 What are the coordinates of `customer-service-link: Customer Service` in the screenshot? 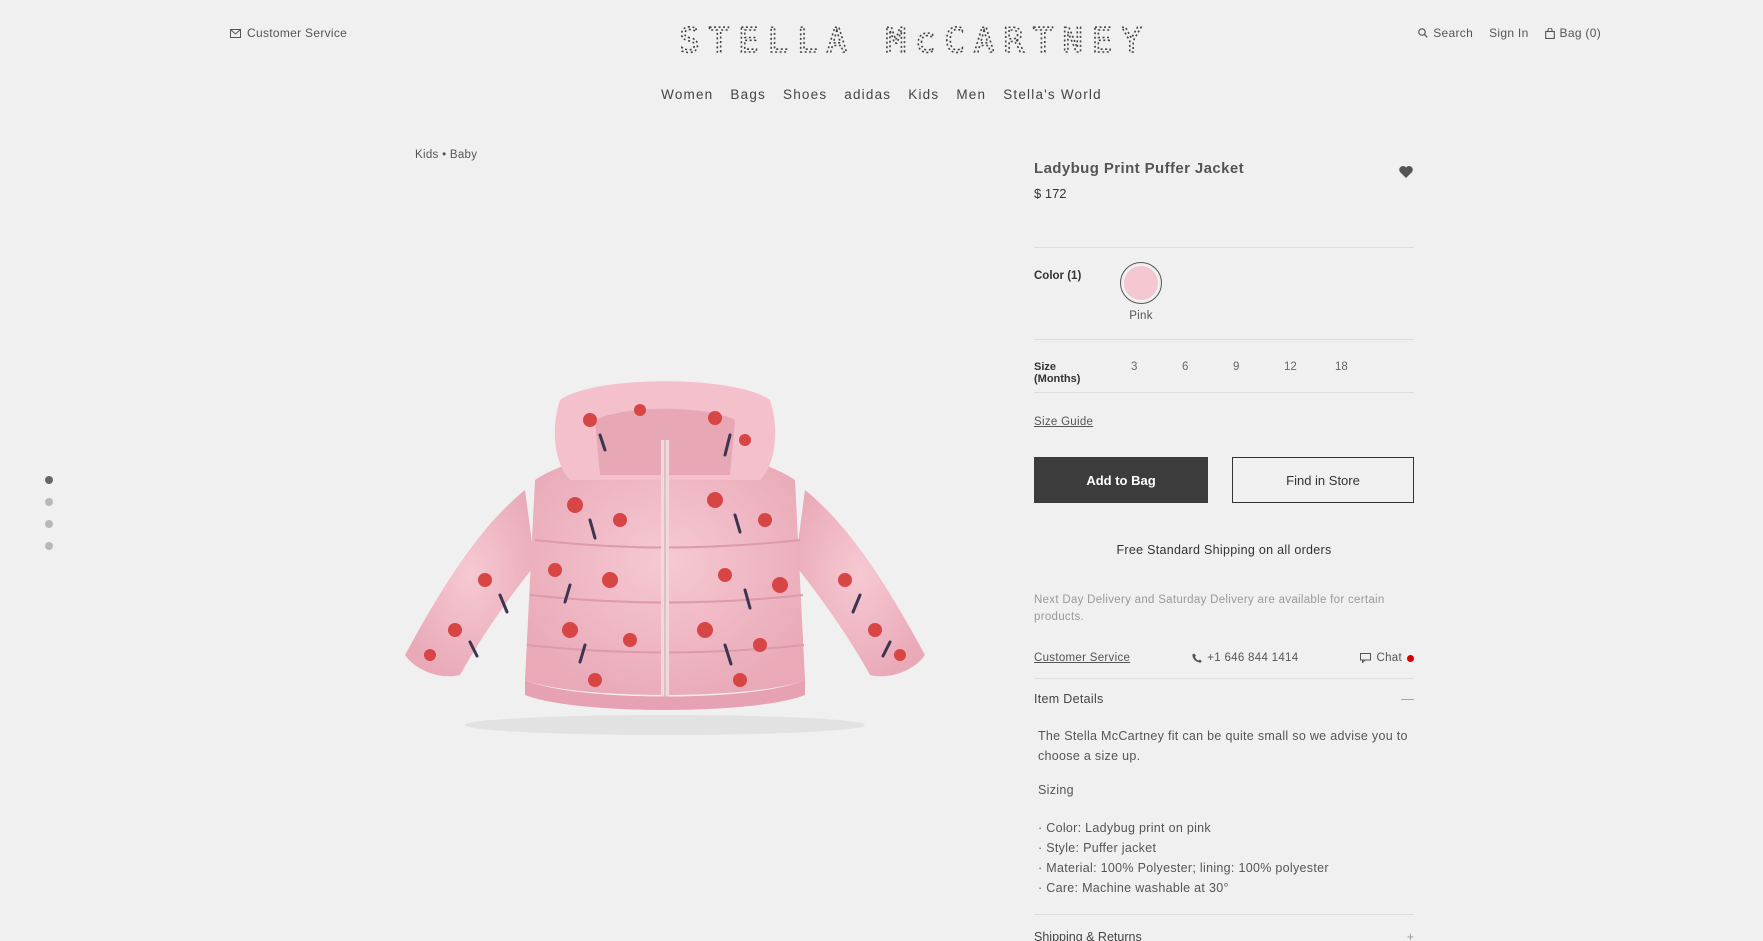 It's located at (288, 33).